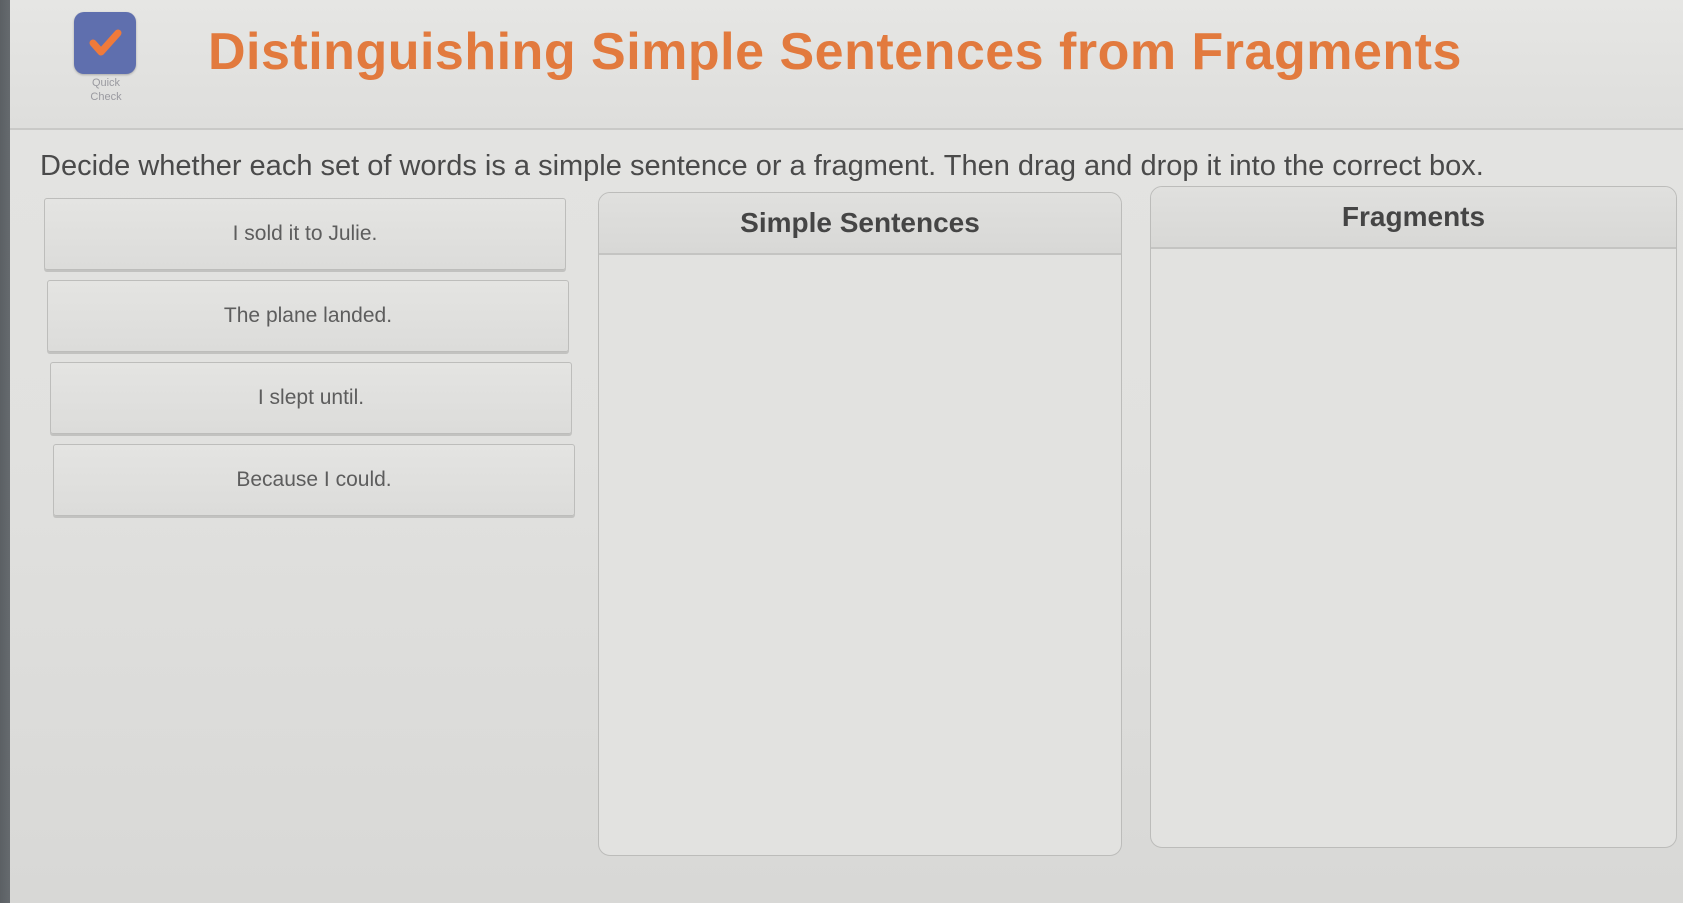 This screenshot has width=1683, height=903. I want to click on checkmark-icon, so click(105, 42).